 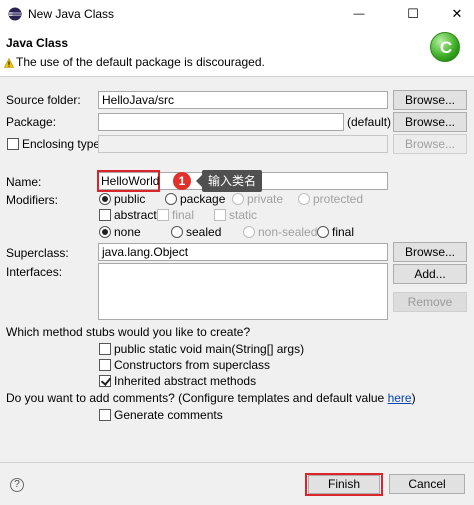 I want to click on sealing-sealed-label: sealed, so click(x=204, y=232).